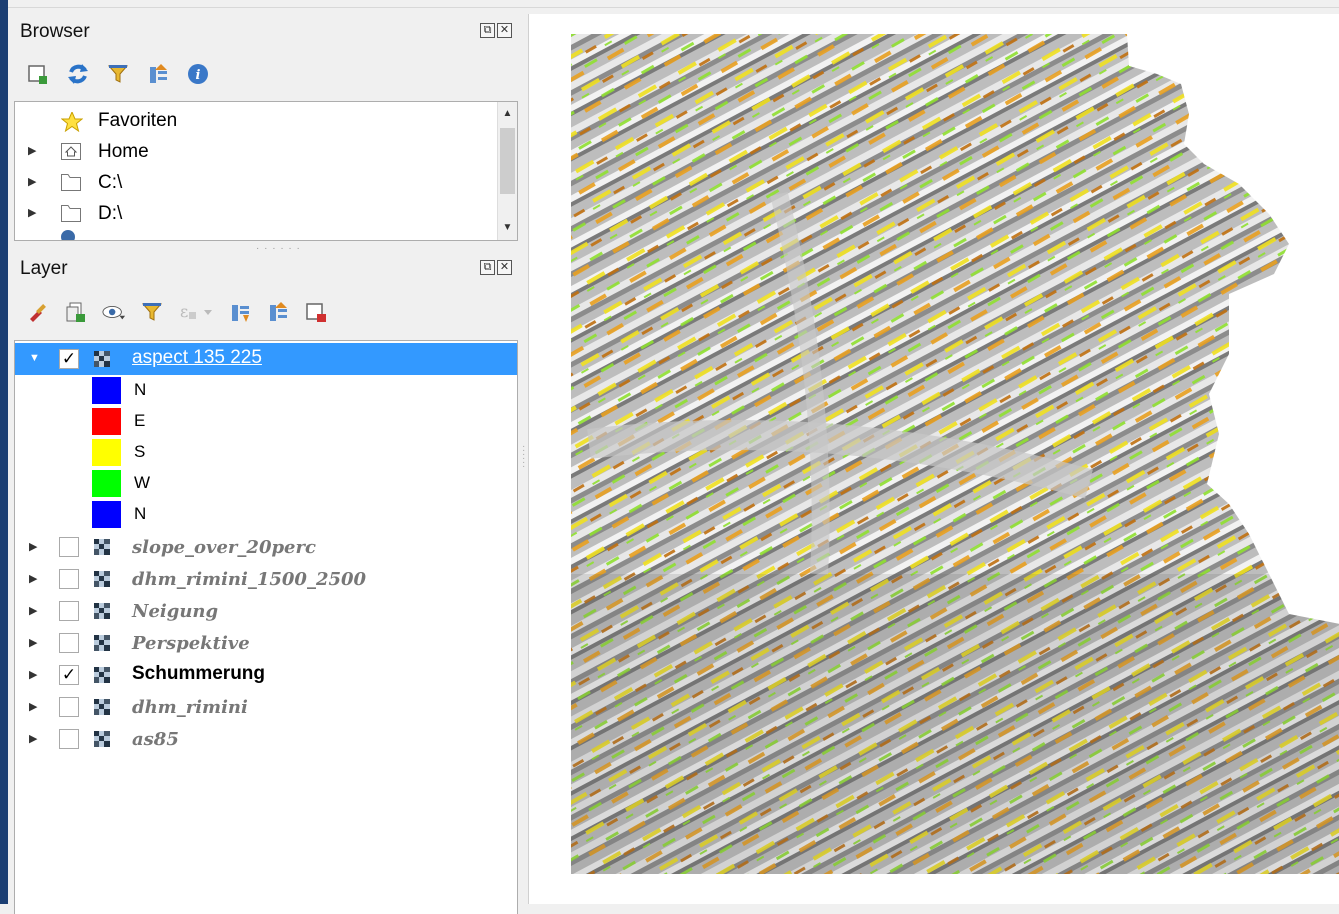 Image resolution: width=1339 pixels, height=914 pixels. I want to click on info-icon: i, so click(198, 74).